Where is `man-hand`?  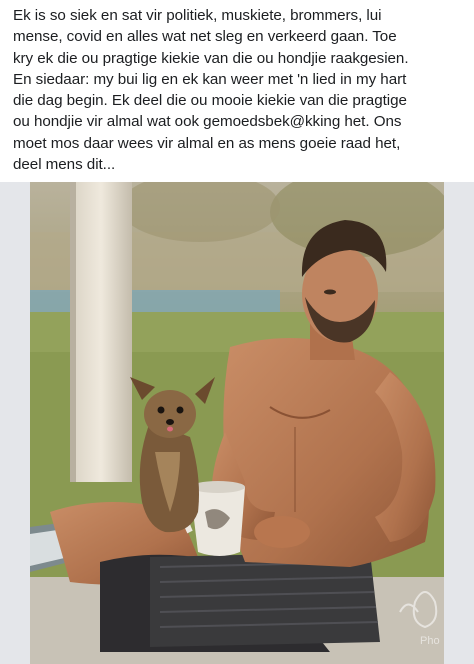 man-hand is located at coordinates (282, 532).